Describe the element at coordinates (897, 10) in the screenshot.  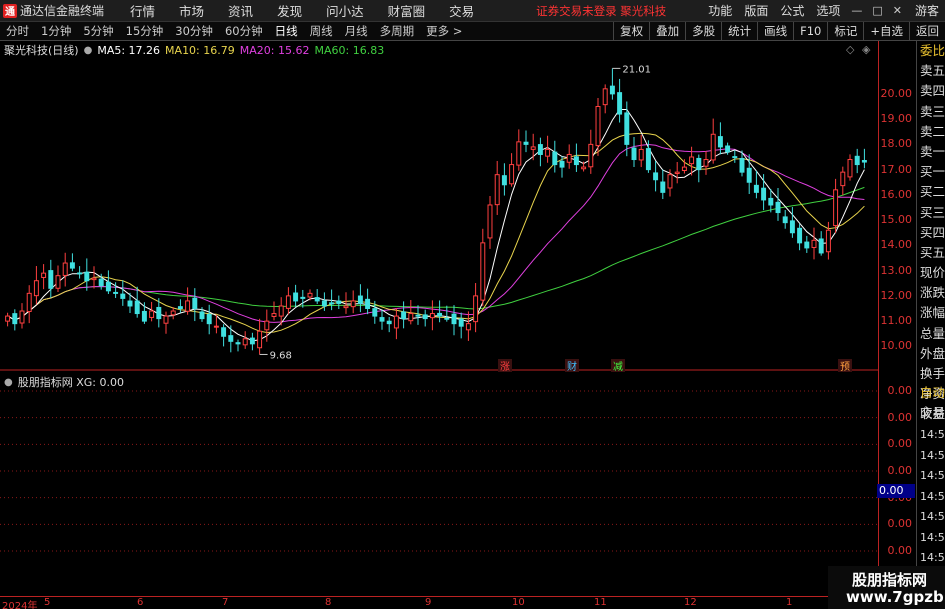
I see `close-icon: ✕` at that location.